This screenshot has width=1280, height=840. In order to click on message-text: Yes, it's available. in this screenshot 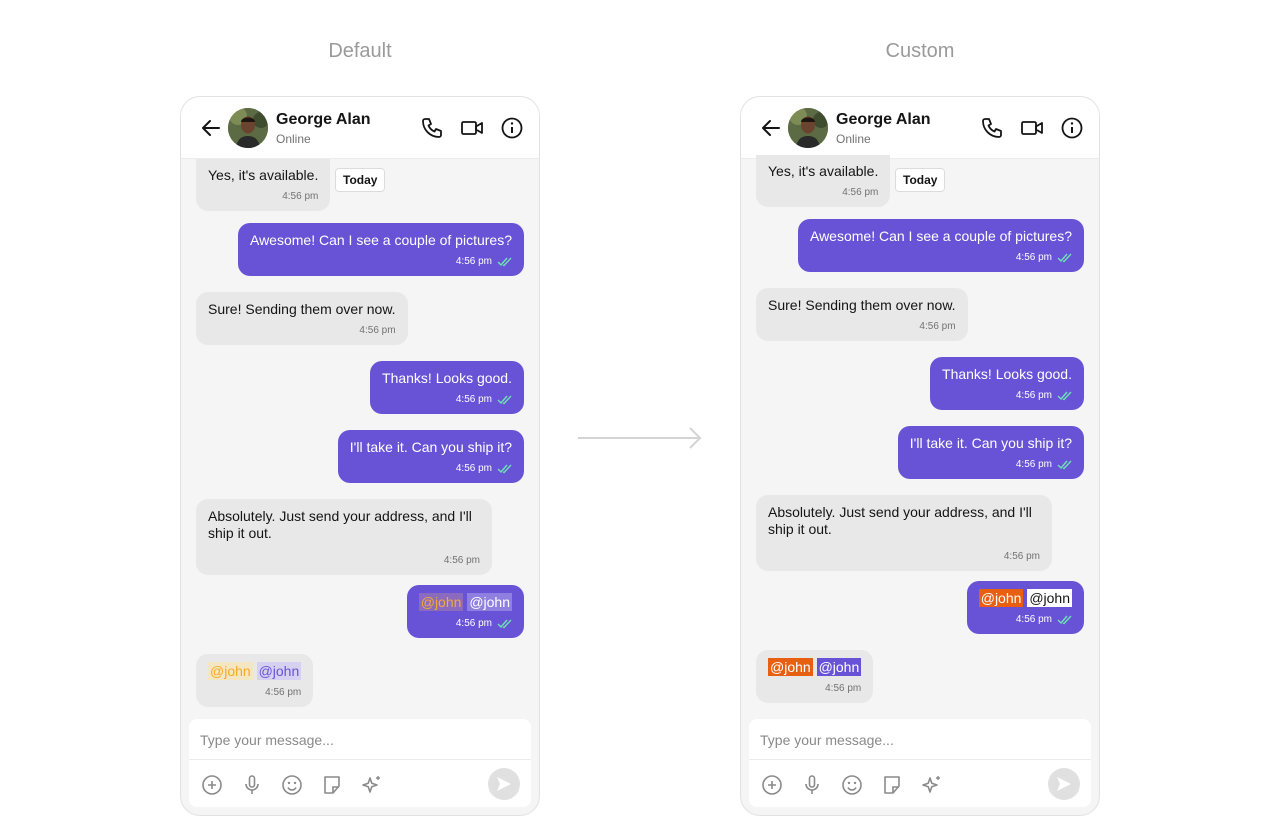, I will do `click(263, 175)`.